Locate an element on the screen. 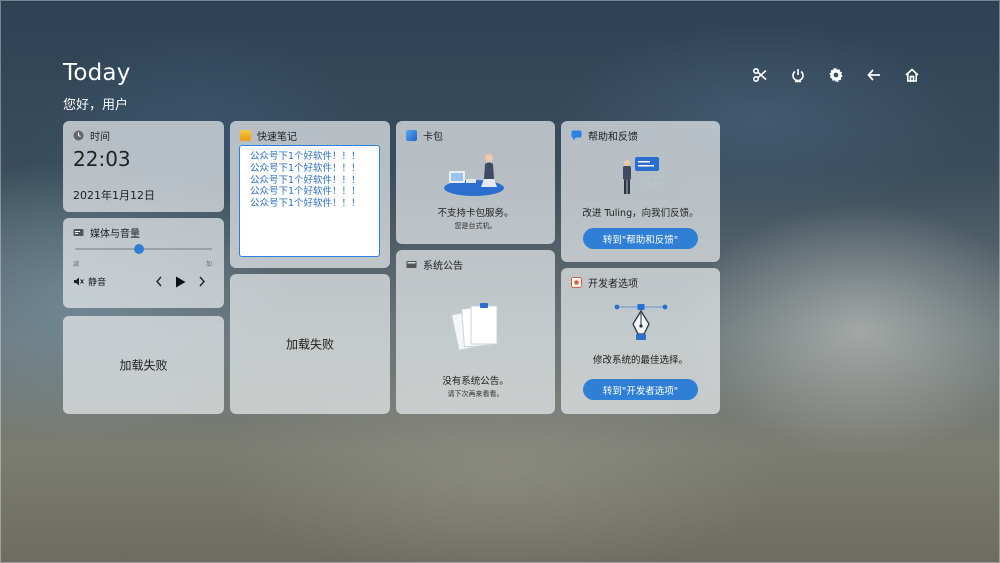 Image resolution: width=1000 pixels, height=563 pixels. widget-load-failed-middle: 加载失败 is located at coordinates (310, 344).